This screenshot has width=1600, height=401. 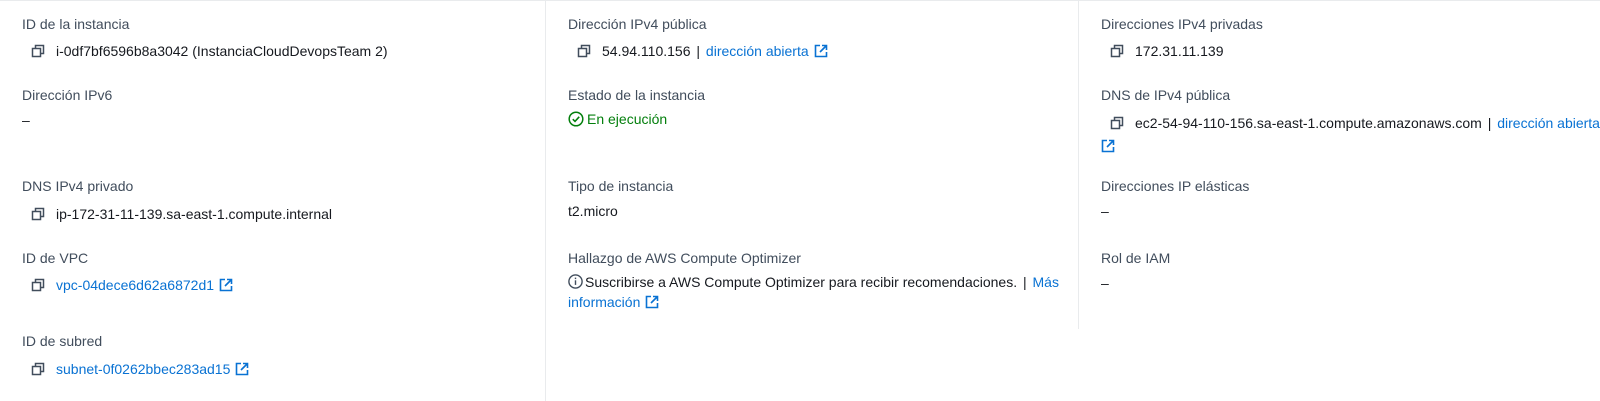 What do you see at coordinates (1136, 258) in the screenshot?
I see `iam-role-label: Rol de IAM` at bounding box center [1136, 258].